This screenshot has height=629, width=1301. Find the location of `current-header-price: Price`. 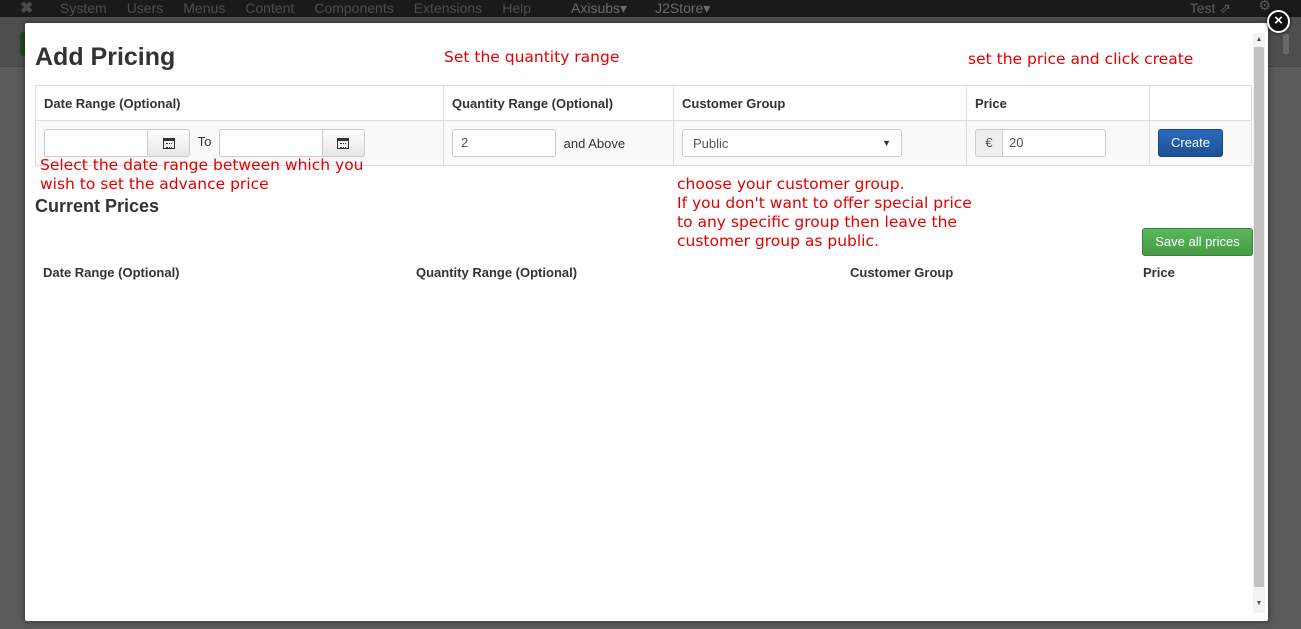

current-header-price: Price is located at coordinates (1159, 272).